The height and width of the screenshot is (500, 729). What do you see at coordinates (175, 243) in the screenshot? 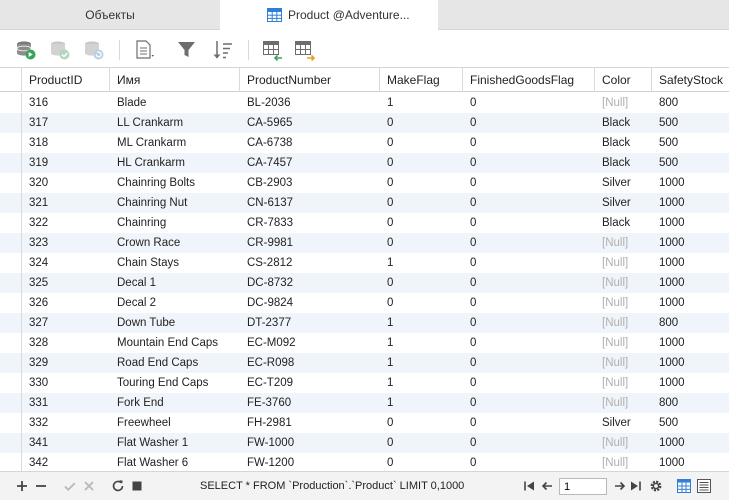
I see `cell-name: Crown Race` at bounding box center [175, 243].